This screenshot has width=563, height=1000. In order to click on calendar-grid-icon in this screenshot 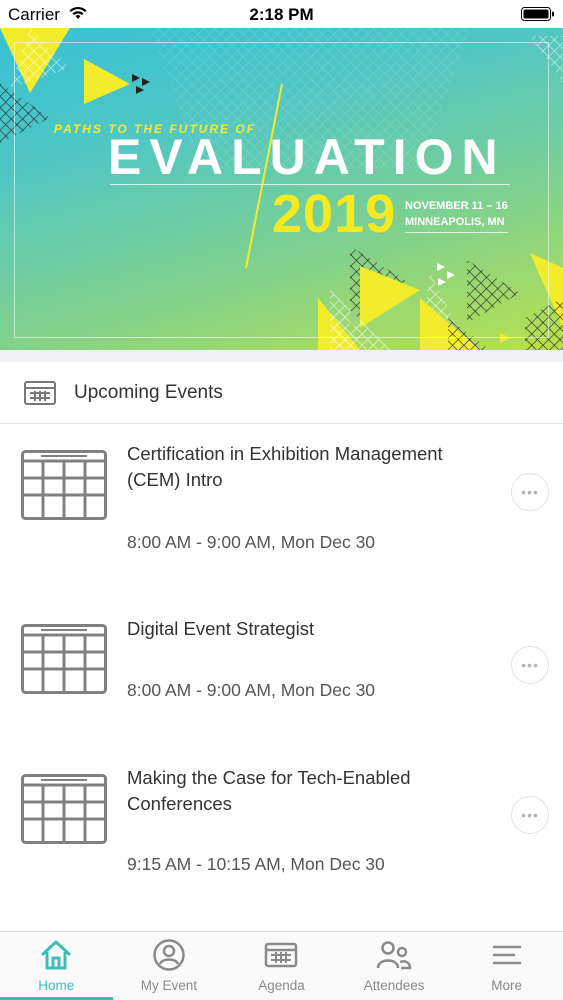, I will do `click(40, 395)`.